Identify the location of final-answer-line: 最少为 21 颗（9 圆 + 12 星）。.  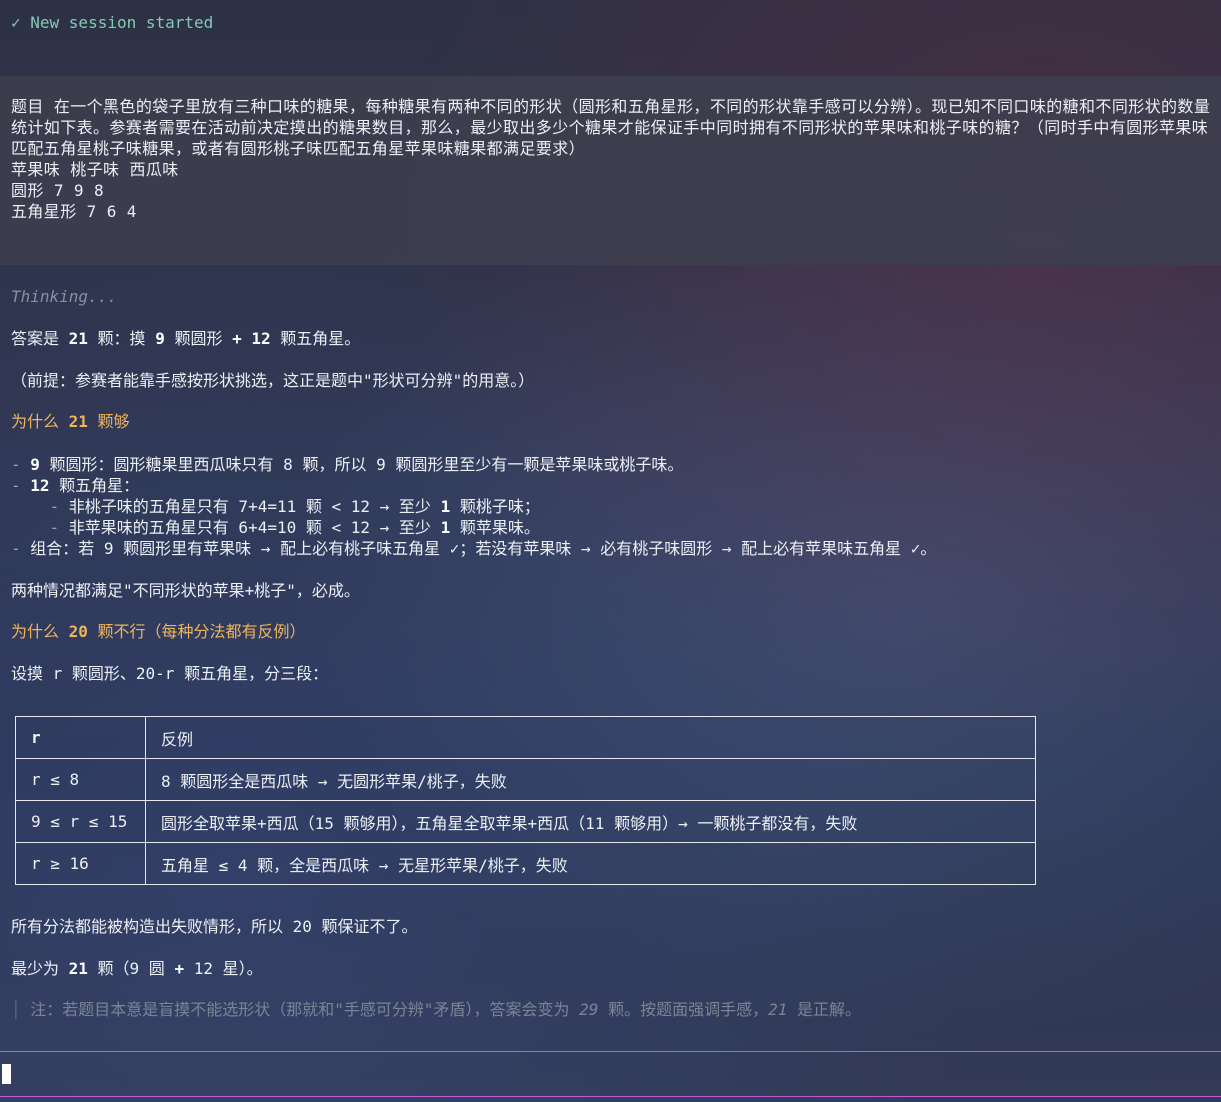
(137, 968).